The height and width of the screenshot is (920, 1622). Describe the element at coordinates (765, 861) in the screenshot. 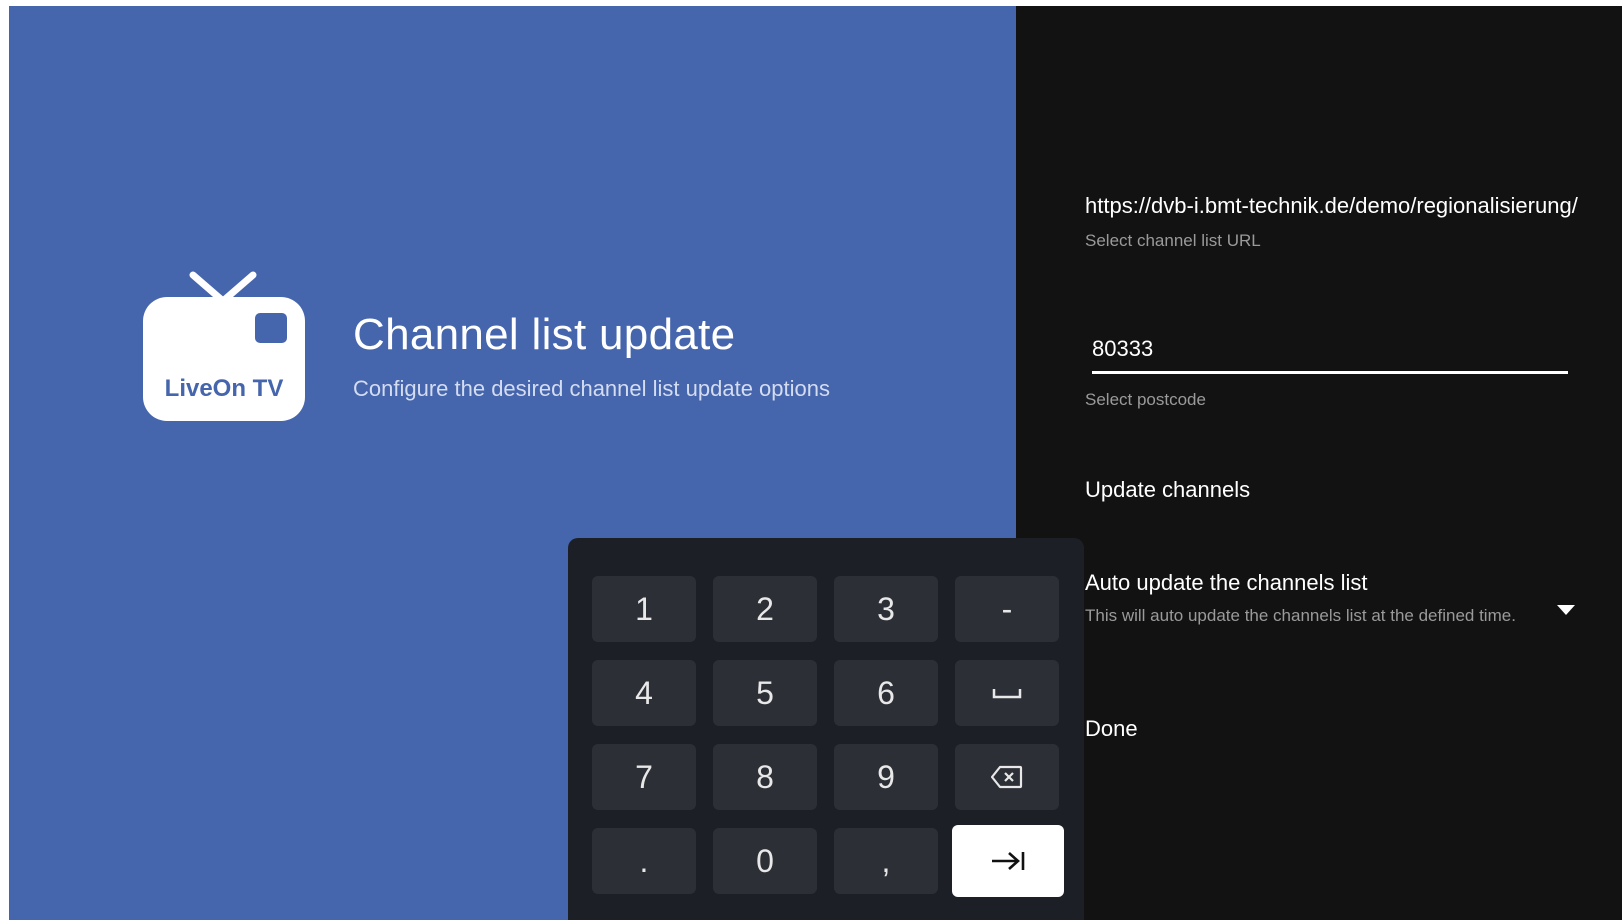

I see `key-0: 0` at that location.